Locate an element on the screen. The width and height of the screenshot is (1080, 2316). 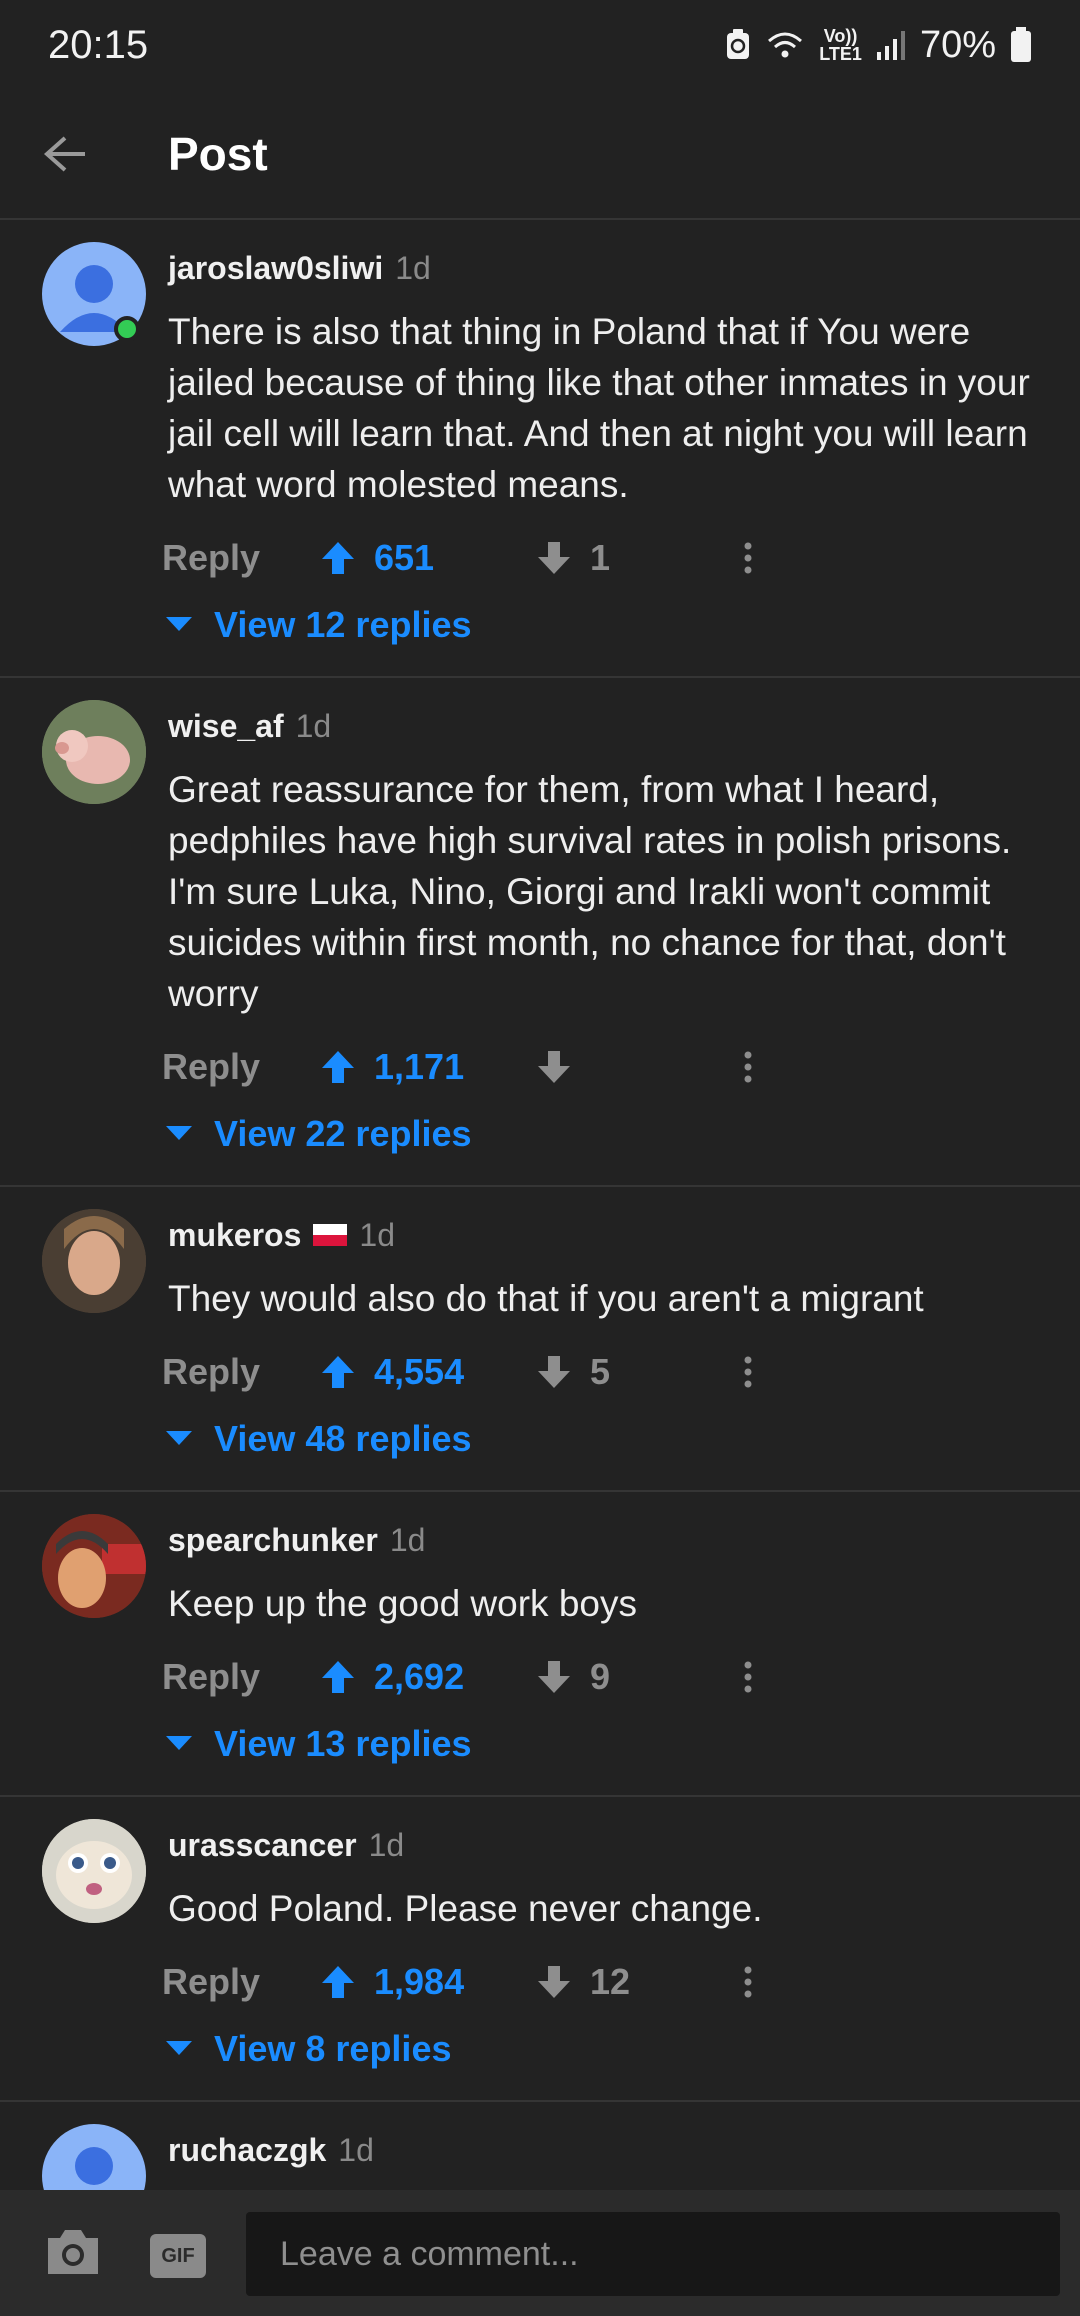
comment-actions: Reply 1,984 12 is located at coordinates (457, 1982).